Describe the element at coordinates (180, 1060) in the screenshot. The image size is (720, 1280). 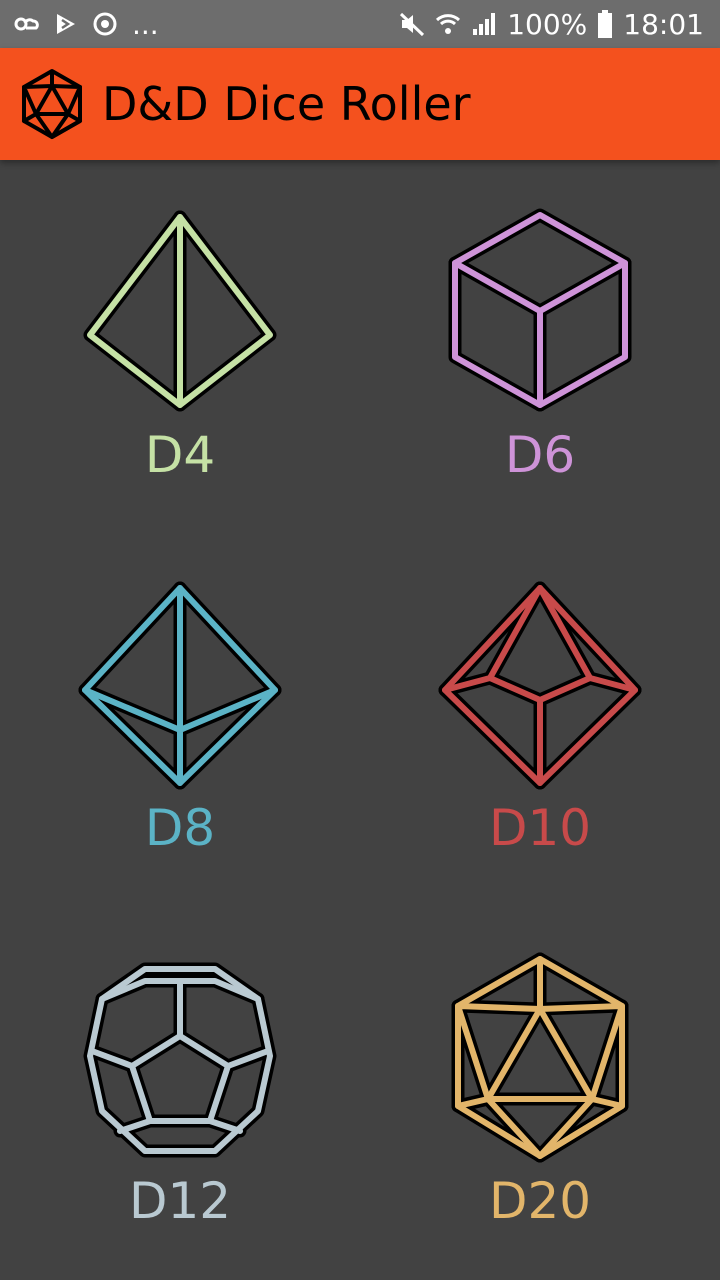
I see `d12-icon` at that location.